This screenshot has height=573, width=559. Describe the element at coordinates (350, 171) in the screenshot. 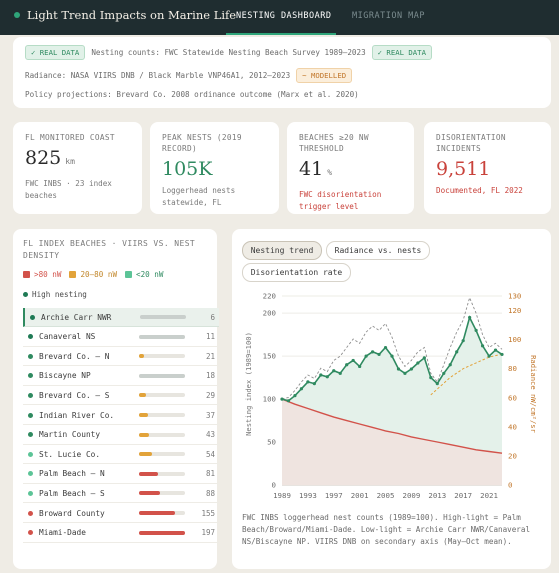

I see `stat-value: 41%` at that location.